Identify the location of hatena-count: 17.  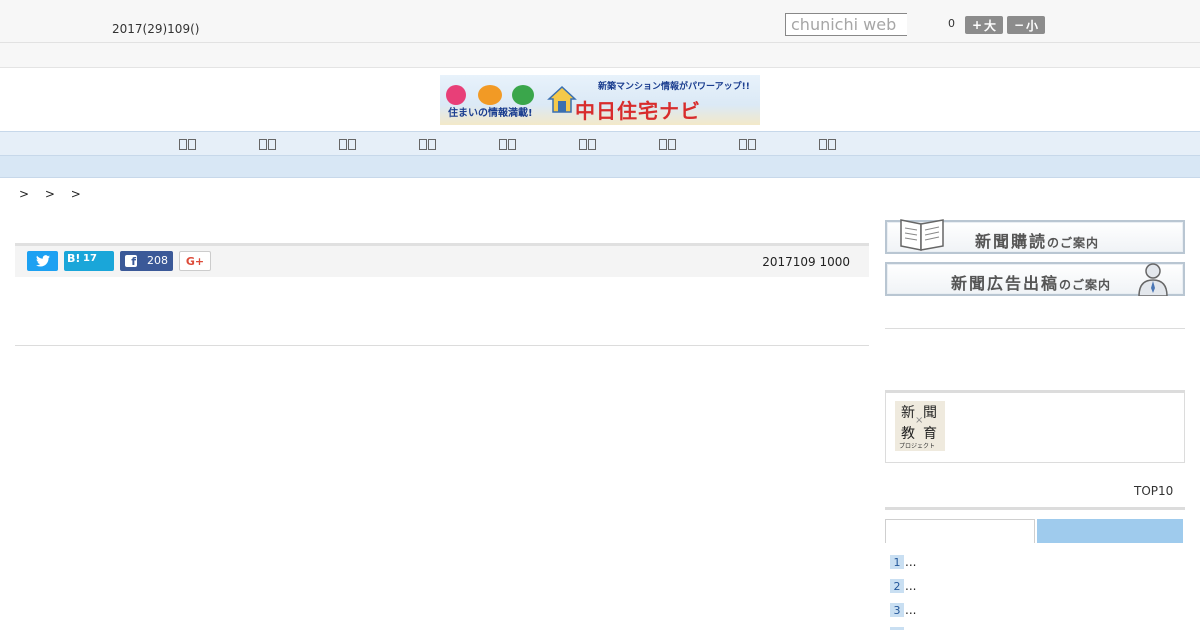
(90, 258).